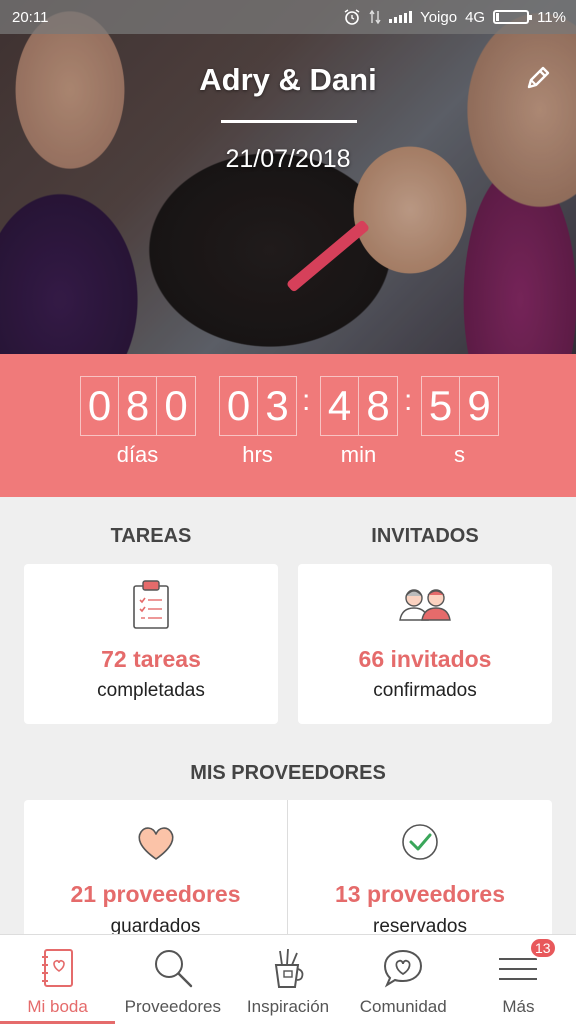 This screenshot has width=576, height=1024. Describe the element at coordinates (425, 690) in the screenshot. I see `guests-sub: confirmados` at that location.